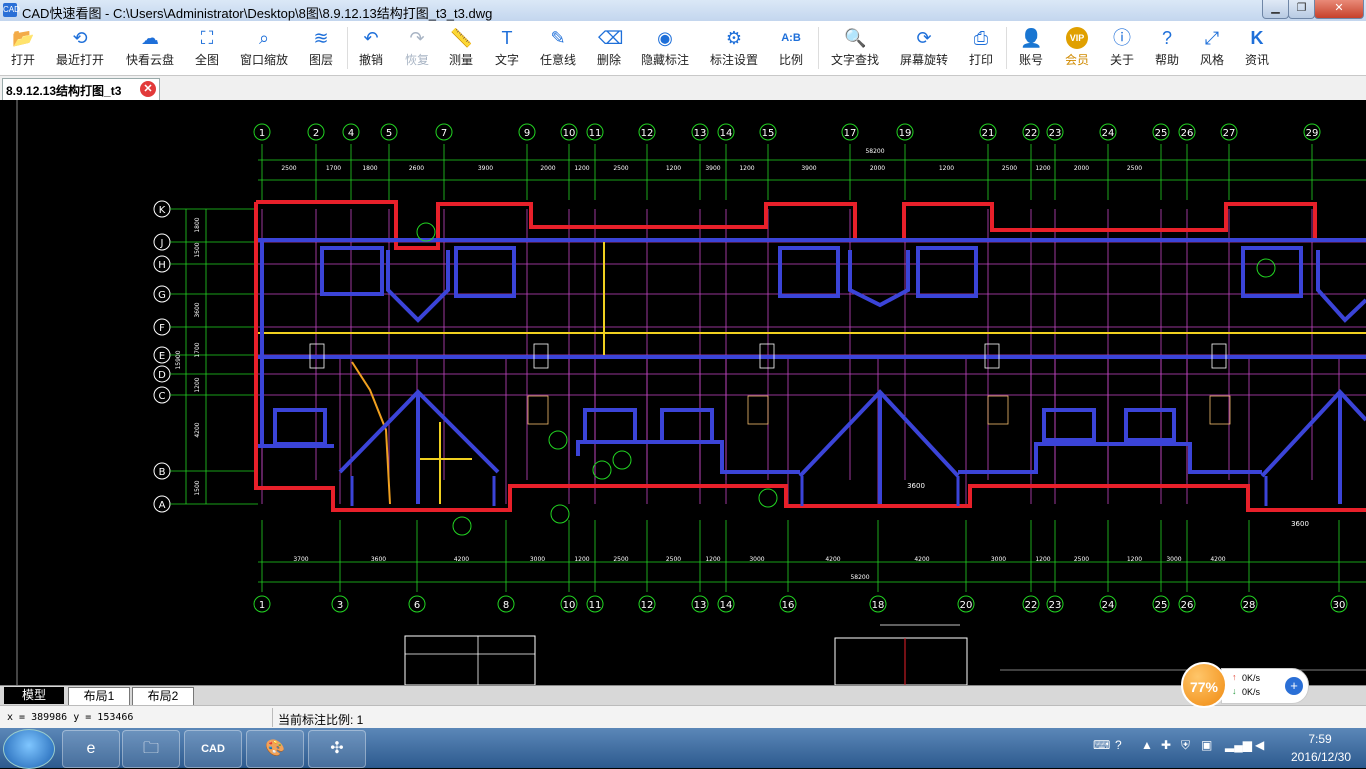 This screenshot has height=769, width=1366. What do you see at coordinates (417, 605) in the screenshot?
I see `axis-label-bottom: 6` at bounding box center [417, 605].